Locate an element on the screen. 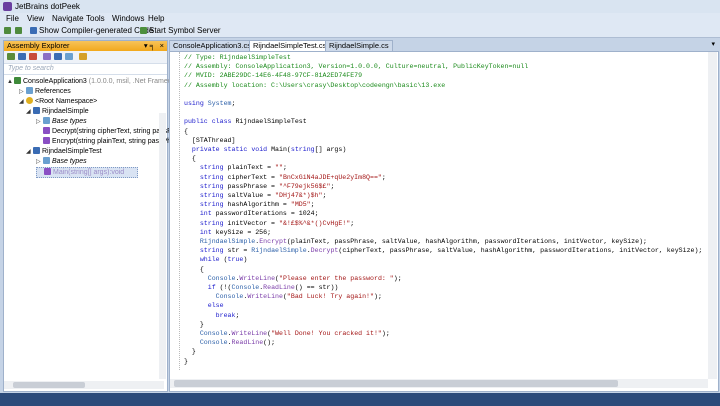 The width and height of the screenshot is (720, 406). code-line: string passPhrase = "^F79ejk56$£"; is located at coordinates (267, 186).